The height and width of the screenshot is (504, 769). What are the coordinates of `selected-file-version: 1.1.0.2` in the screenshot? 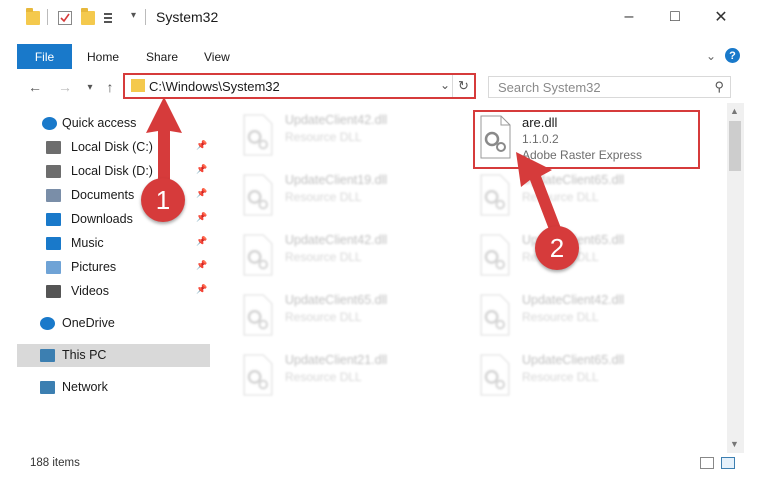 It's located at (540, 139).